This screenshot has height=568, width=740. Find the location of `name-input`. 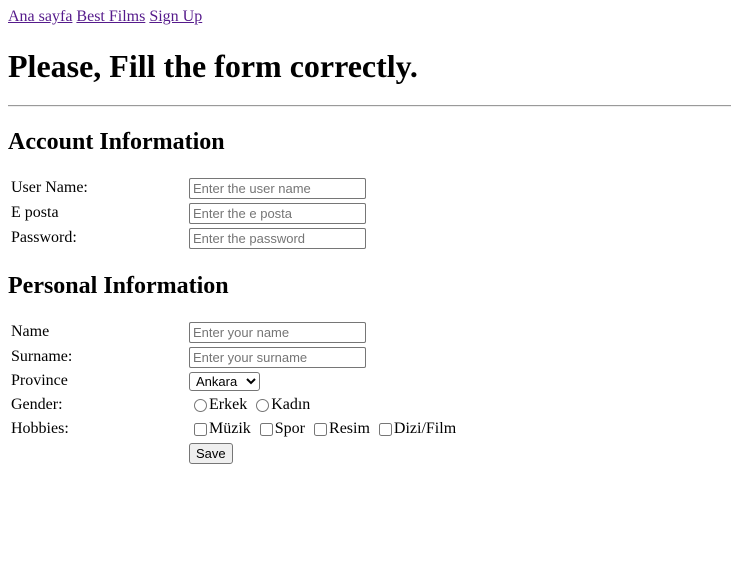

name-input is located at coordinates (277, 332).